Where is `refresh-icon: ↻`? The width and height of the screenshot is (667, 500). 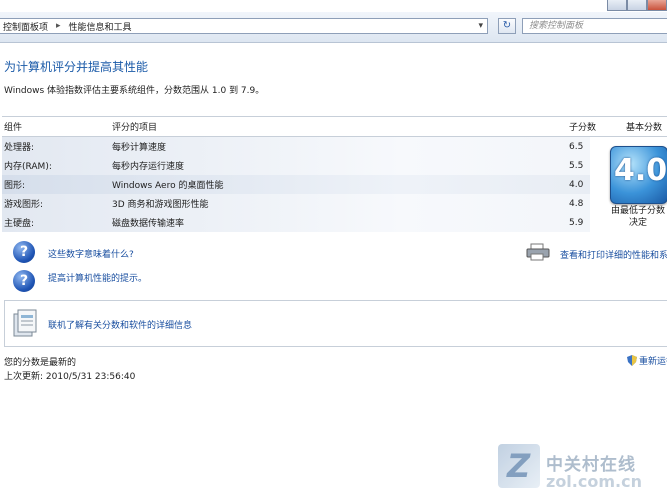
refresh-icon: ↻ is located at coordinates (507, 25).